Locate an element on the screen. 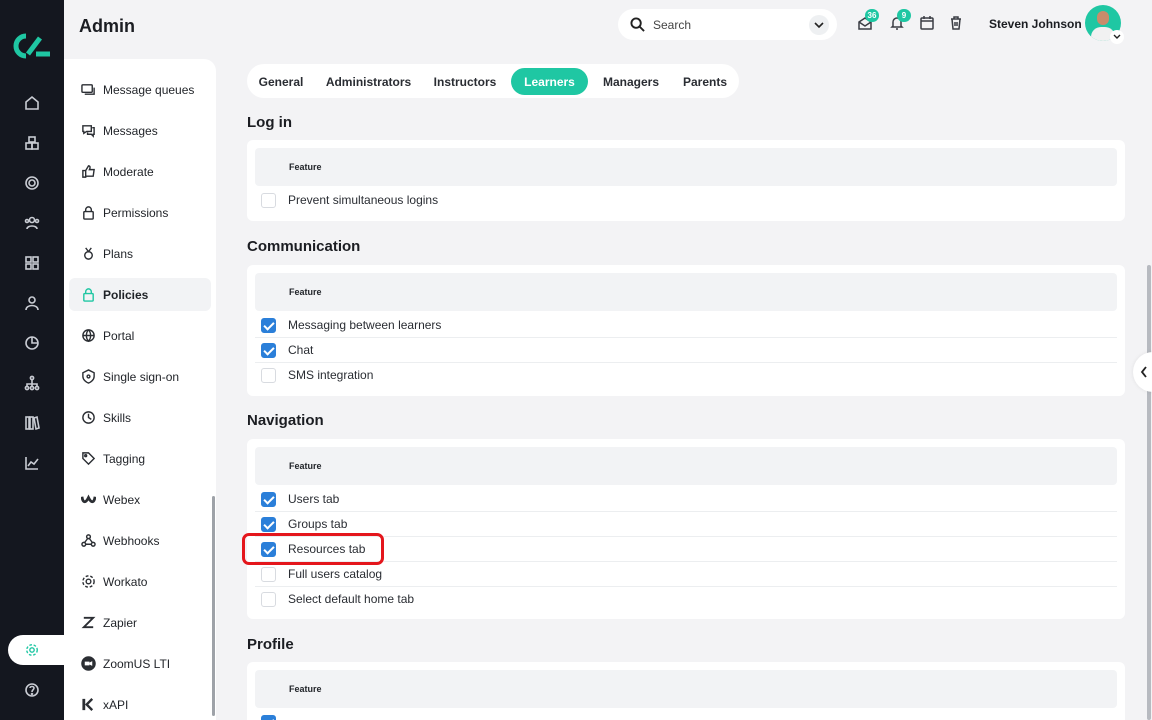 The image size is (1152, 720). pie-chart-icon is located at coordinates (32, 343).